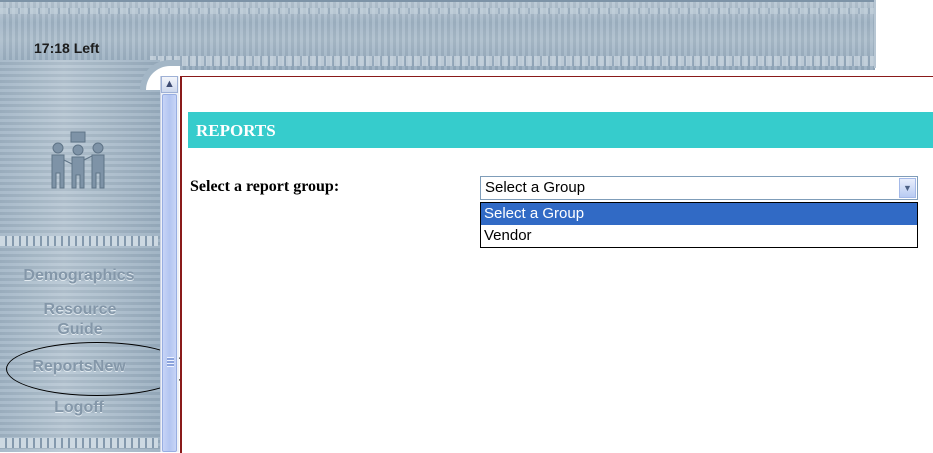 This screenshot has width=933, height=453. What do you see at coordinates (170, 362) in the screenshot?
I see `grip-icon` at bounding box center [170, 362].